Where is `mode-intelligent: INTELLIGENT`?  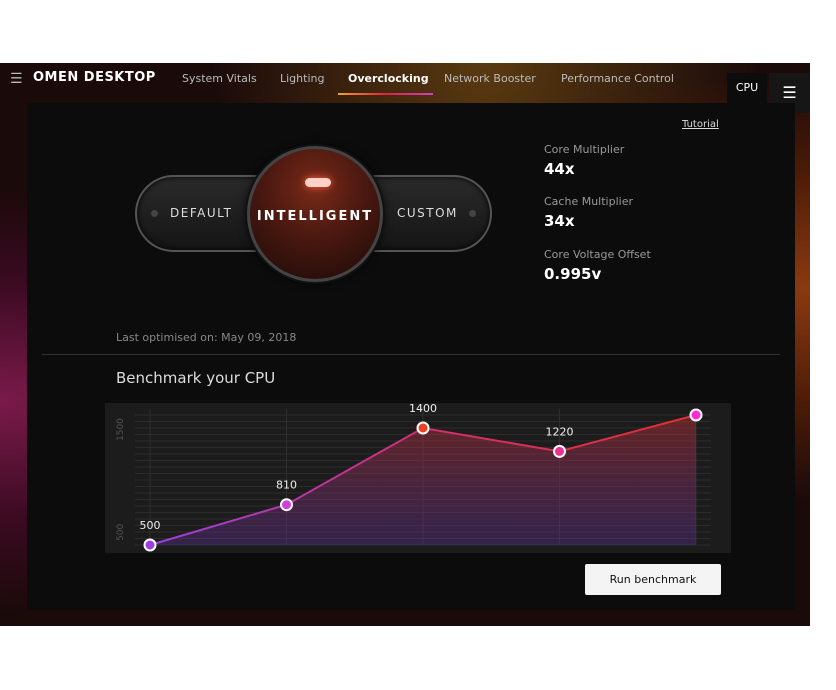 mode-intelligent: INTELLIGENT is located at coordinates (315, 216).